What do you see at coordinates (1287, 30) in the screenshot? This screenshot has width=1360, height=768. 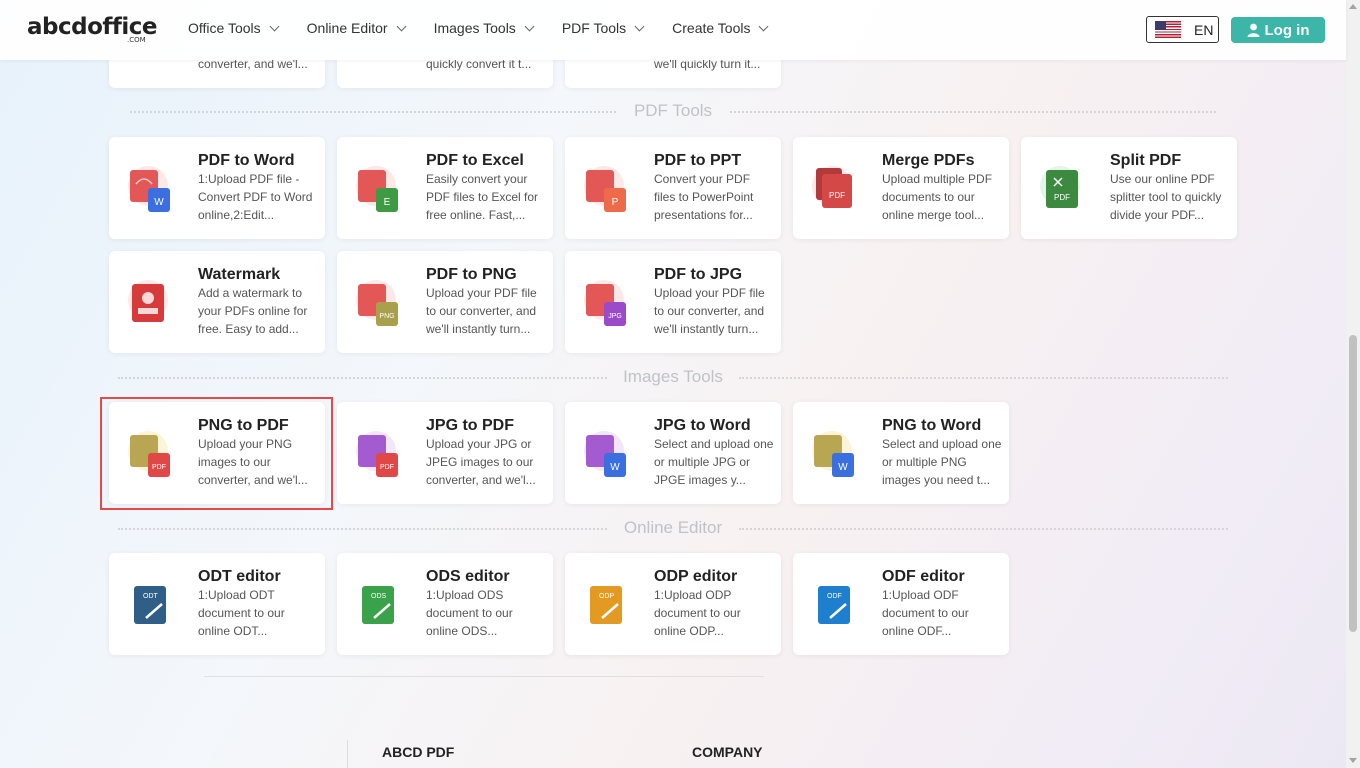 I see `login-label: Log in` at bounding box center [1287, 30].